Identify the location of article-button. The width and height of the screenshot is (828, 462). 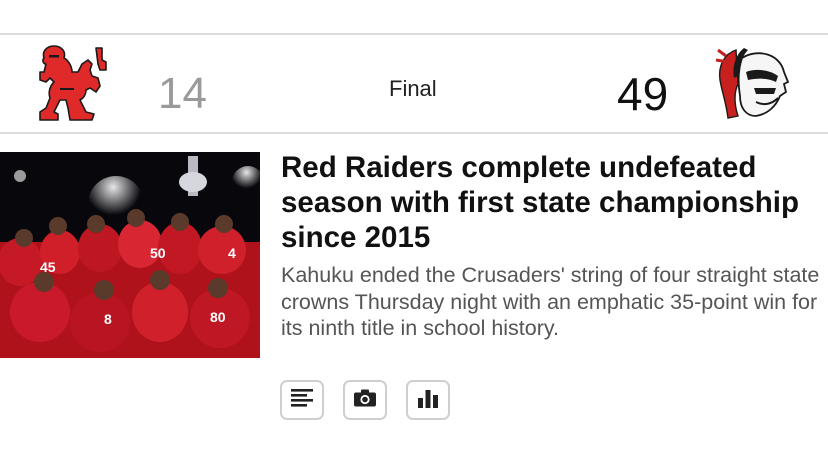
(302, 400).